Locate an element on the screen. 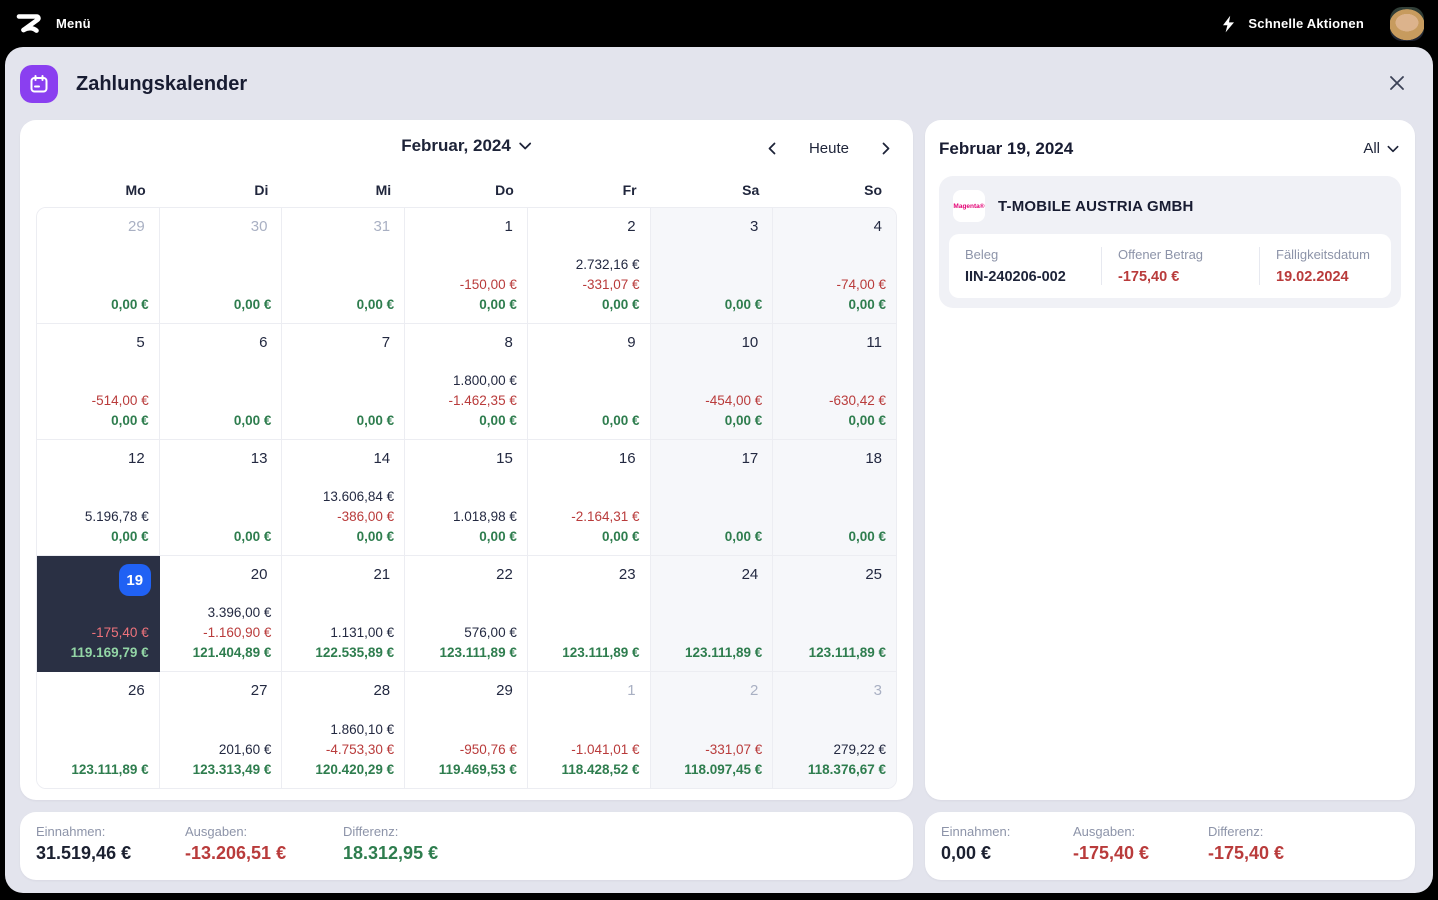 The image size is (1438, 900). calendar-day-6: 6 0,00 € is located at coordinates (221, 382).